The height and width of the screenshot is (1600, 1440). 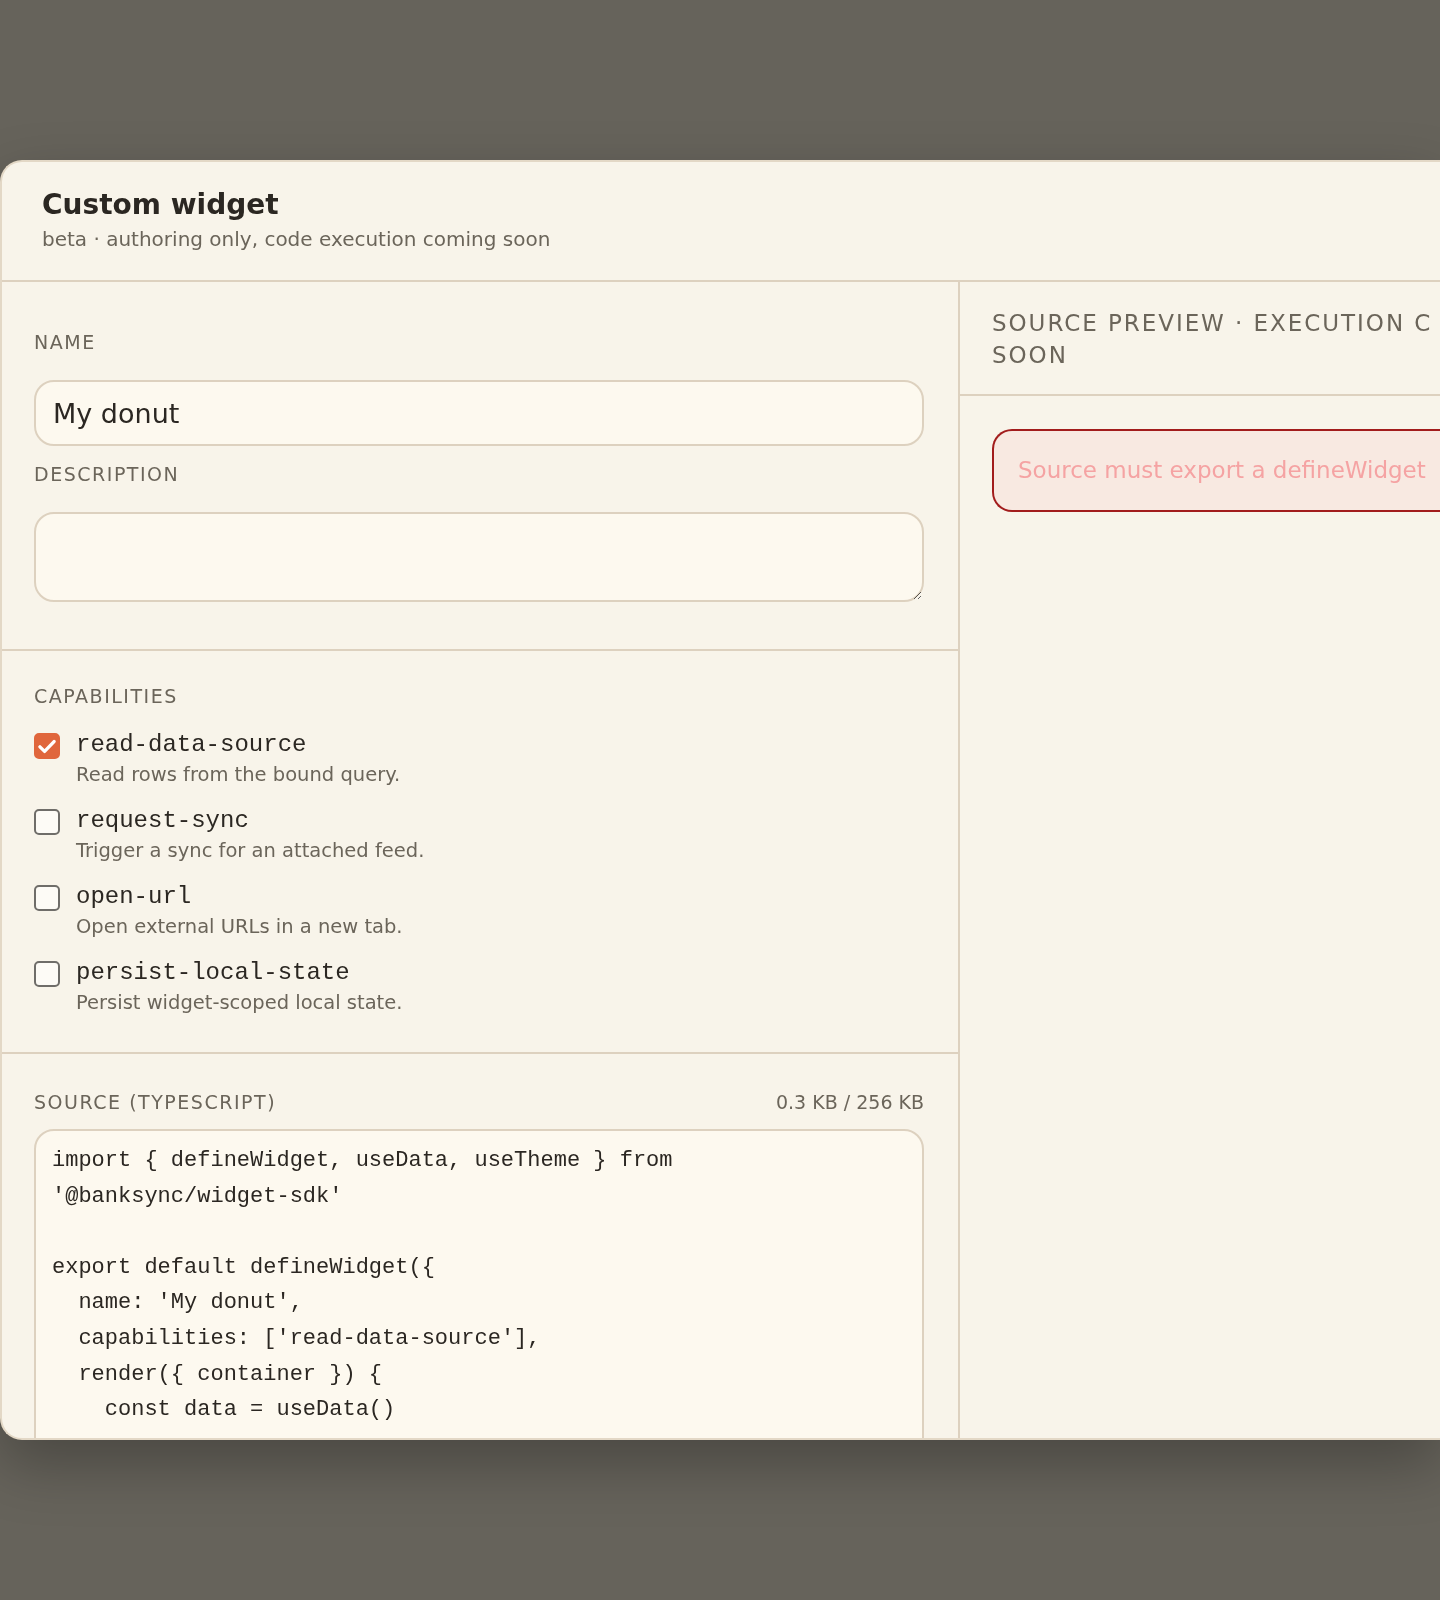 What do you see at coordinates (250, 851) in the screenshot?
I see `capability-description: Trigger a sync for an attached feed.` at bounding box center [250, 851].